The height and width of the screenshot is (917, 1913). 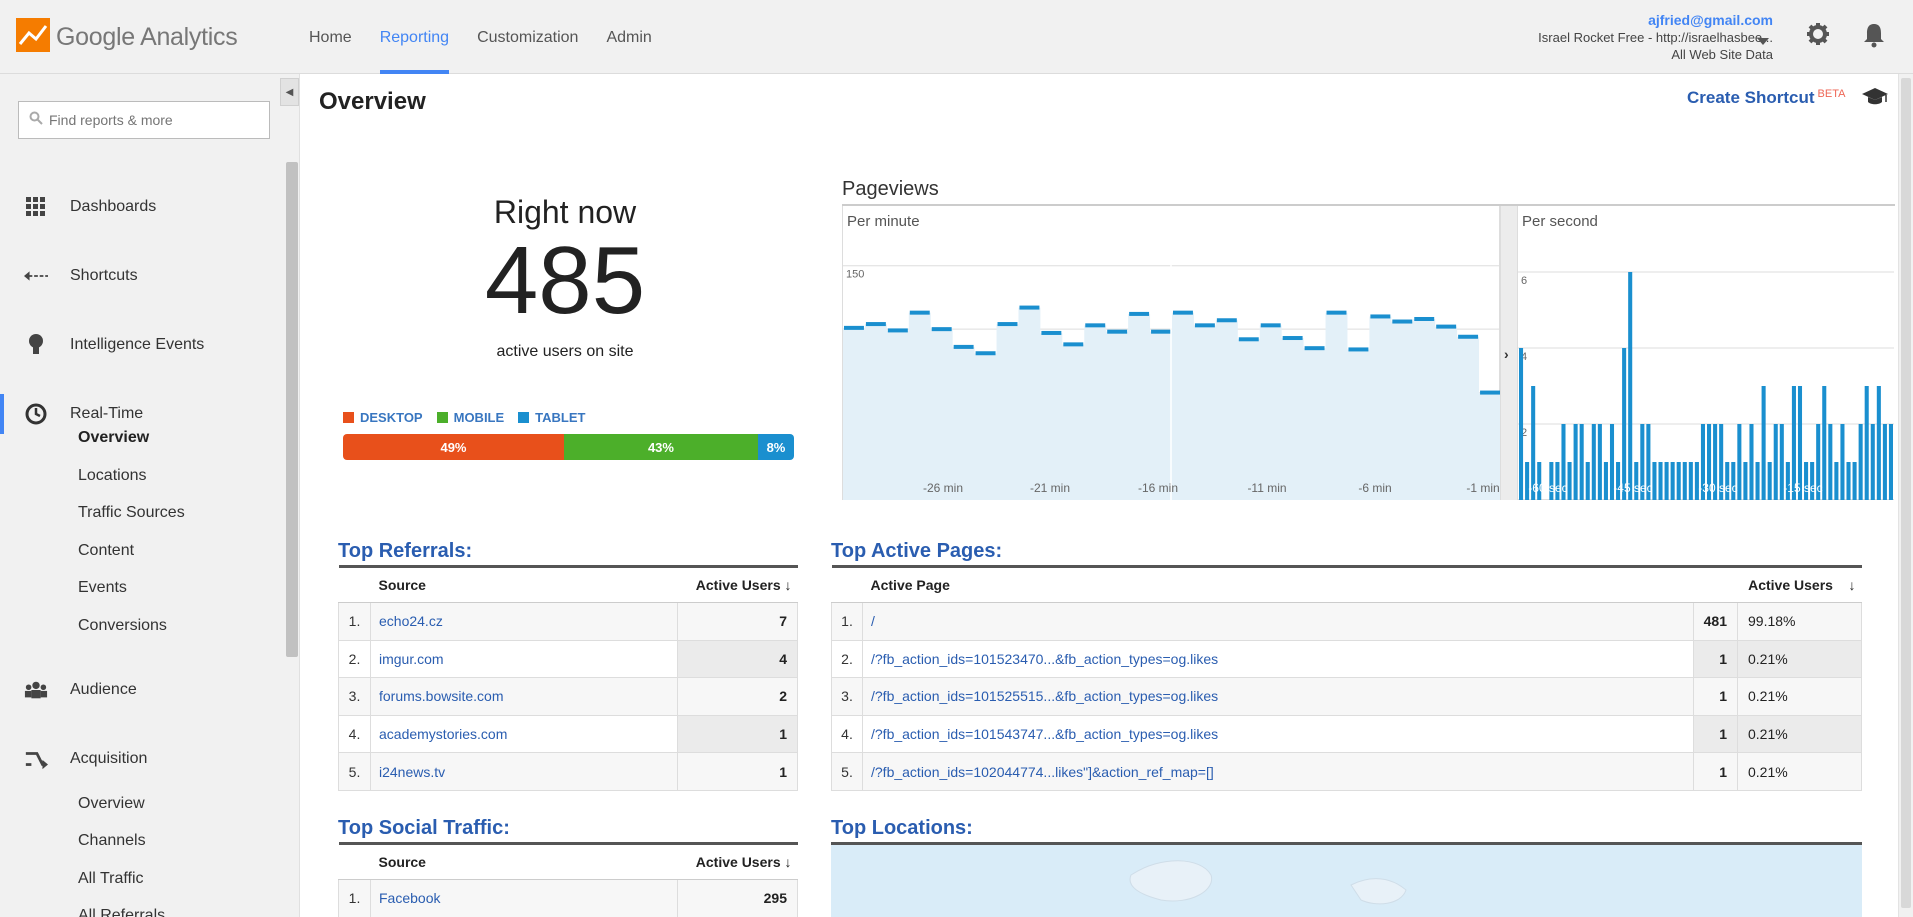 What do you see at coordinates (414, 37) in the screenshot?
I see `nav-reporting: Reporting` at bounding box center [414, 37].